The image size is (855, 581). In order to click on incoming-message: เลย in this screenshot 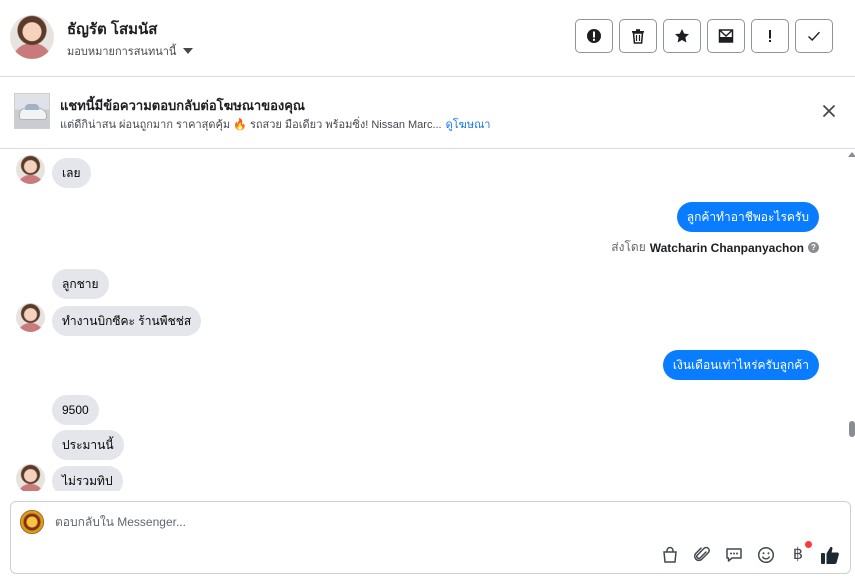, I will do `click(71, 173)`.